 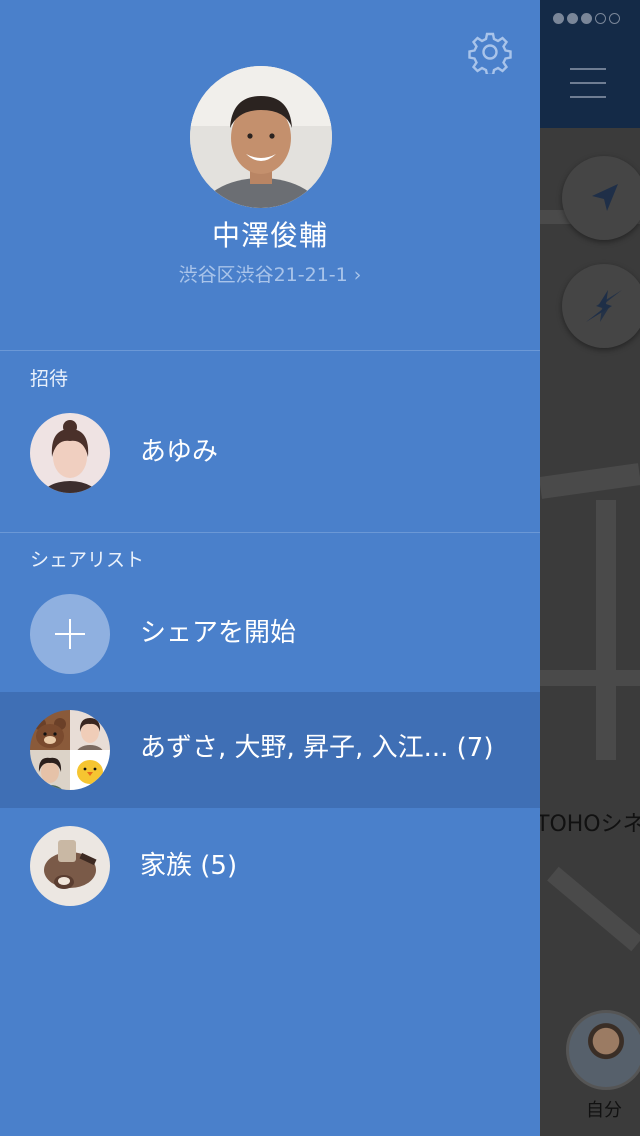 I want to click on hamburger-icon, so click(x=588, y=83).